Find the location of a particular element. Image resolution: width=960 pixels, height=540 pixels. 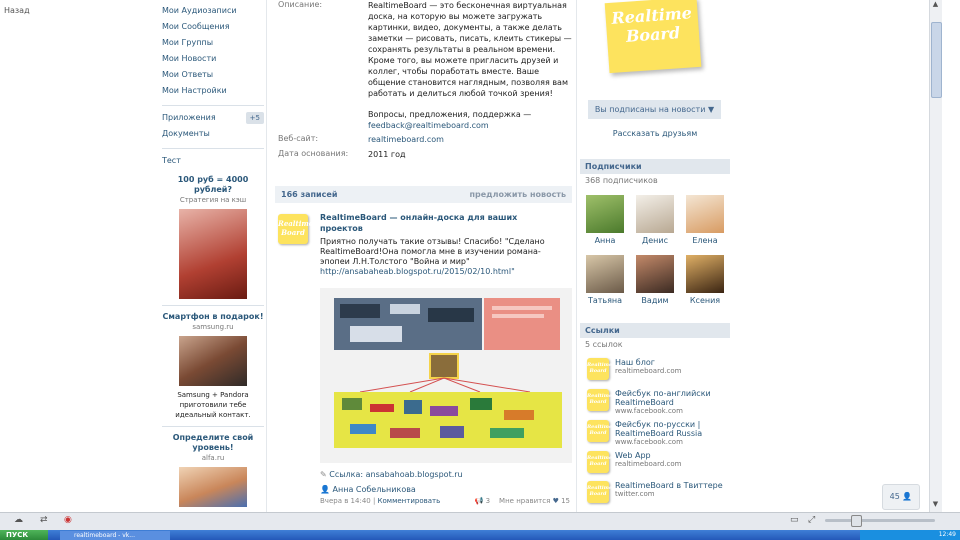

link-name: Наш блог is located at coordinates (648, 362).